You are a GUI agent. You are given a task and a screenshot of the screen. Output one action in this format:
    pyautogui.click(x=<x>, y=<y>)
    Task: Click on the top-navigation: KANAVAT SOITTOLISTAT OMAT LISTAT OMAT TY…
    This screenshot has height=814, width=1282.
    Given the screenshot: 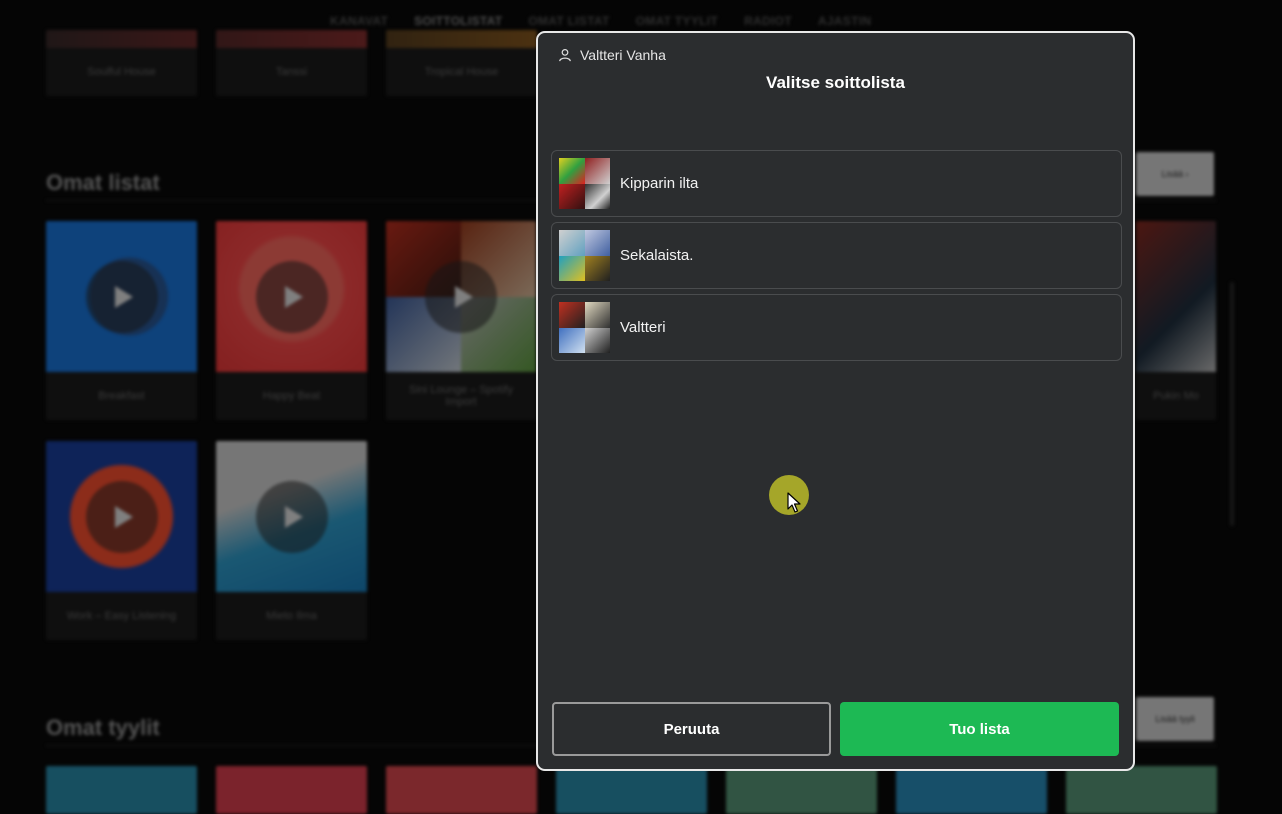 What is the action you would take?
    pyautogui.click(x=600, y=25)
    